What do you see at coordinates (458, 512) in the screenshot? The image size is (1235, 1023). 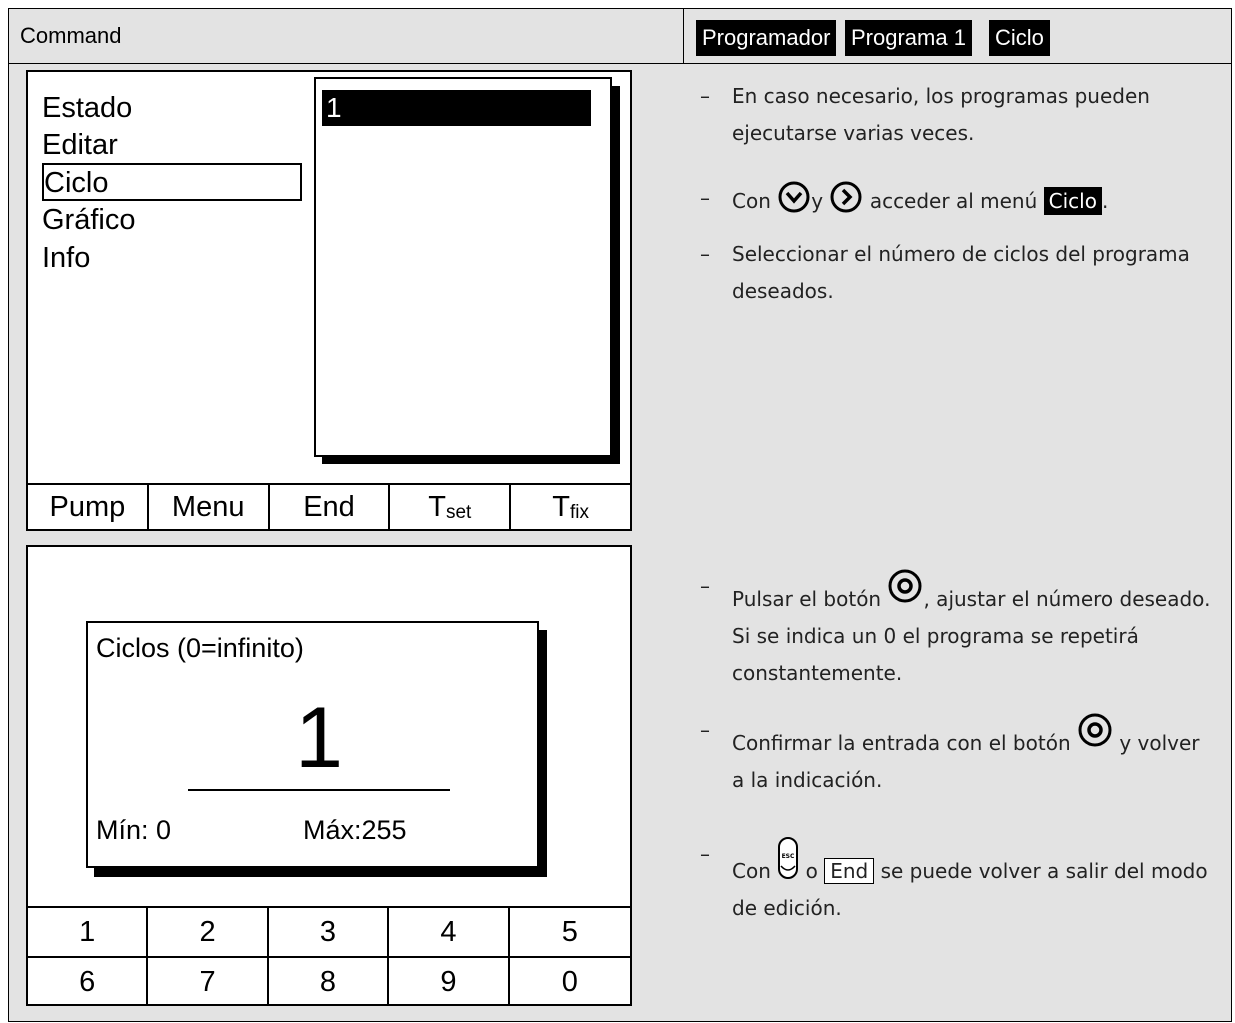 I see `tset-sub: set` at bounding box center [458, 512].